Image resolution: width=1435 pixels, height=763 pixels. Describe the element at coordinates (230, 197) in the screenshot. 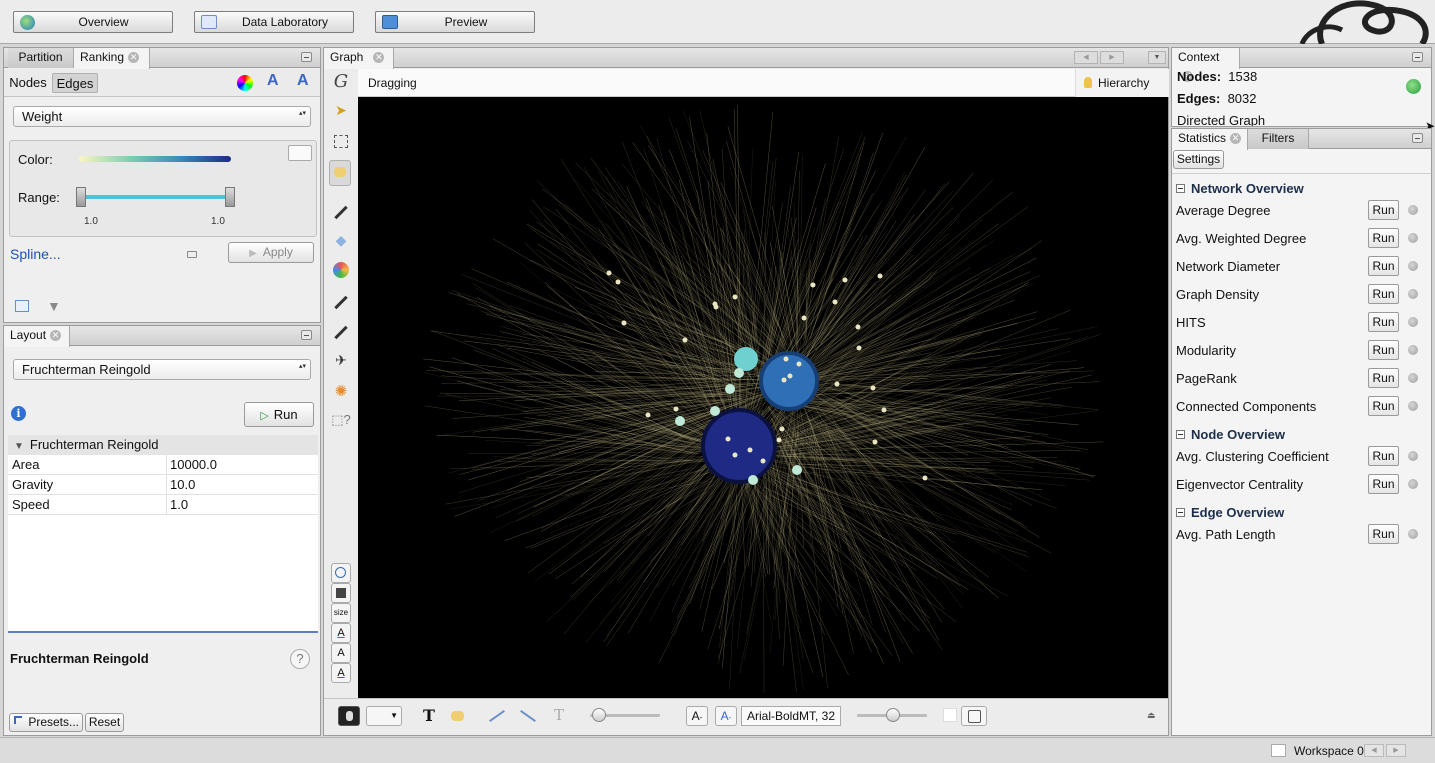

I see `range-max-handle` at that location.